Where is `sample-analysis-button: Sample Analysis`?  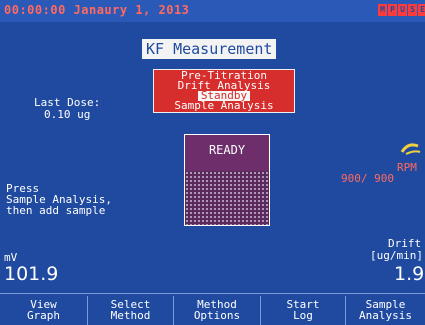 sample-analysis-button: Sample Analysis is located at coordinates (385, 310).